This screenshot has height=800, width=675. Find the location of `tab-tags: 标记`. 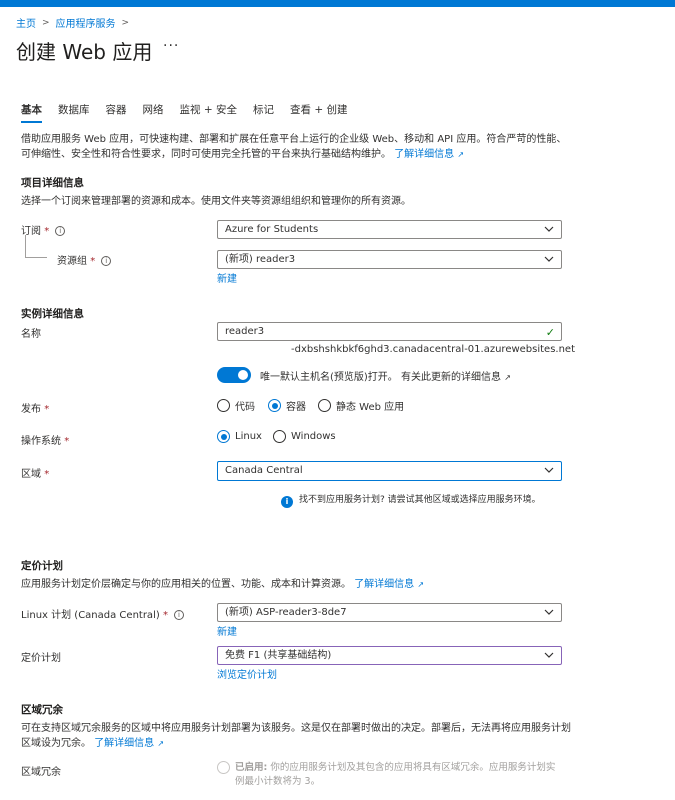

tab-tags: 标记 is located at coordinates (263, 112).